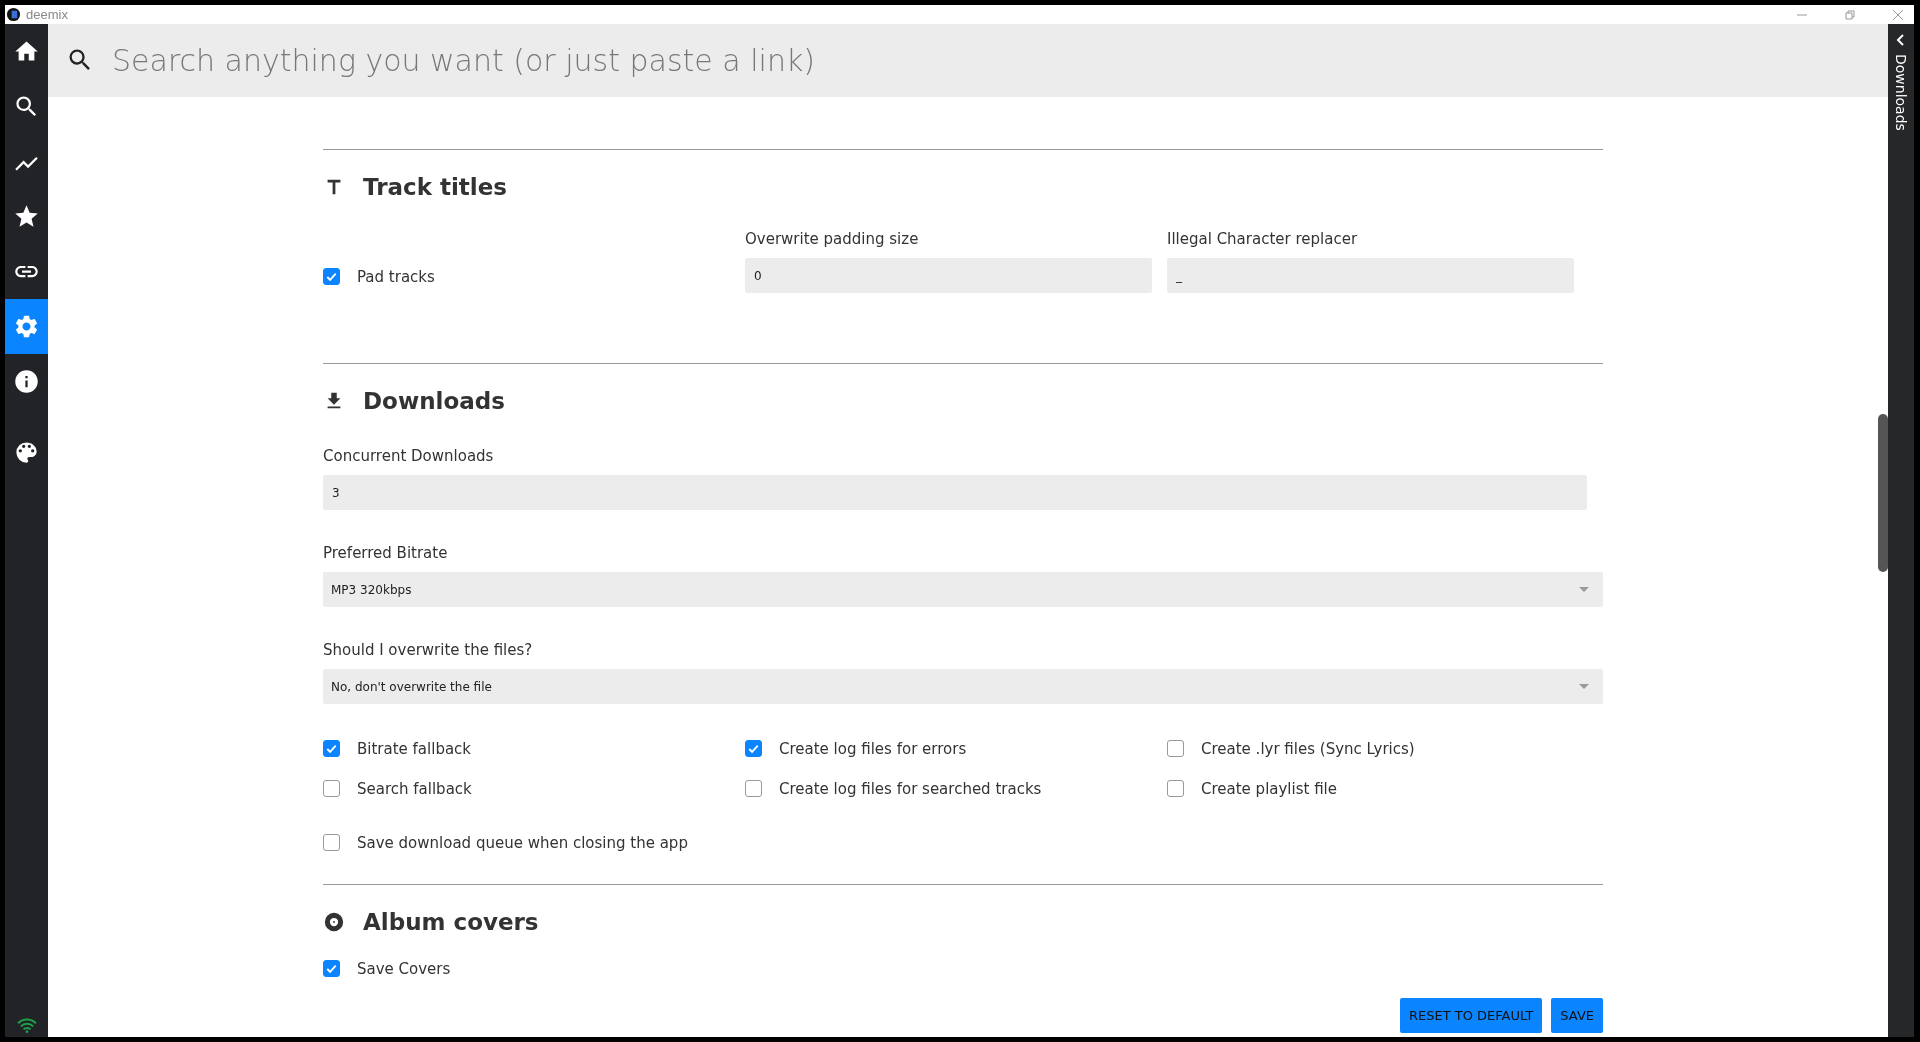 This screenshot has width=1920, height=1042. I want to click on chevron-left-icon, so click(1901, 40).